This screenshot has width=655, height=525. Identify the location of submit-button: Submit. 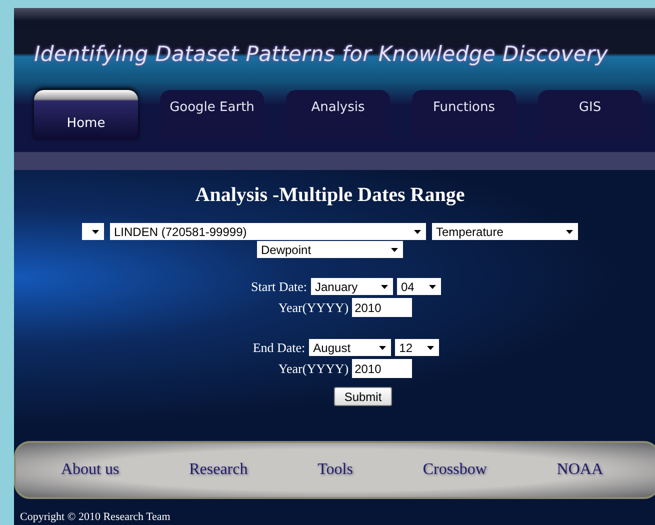
(363, 396).